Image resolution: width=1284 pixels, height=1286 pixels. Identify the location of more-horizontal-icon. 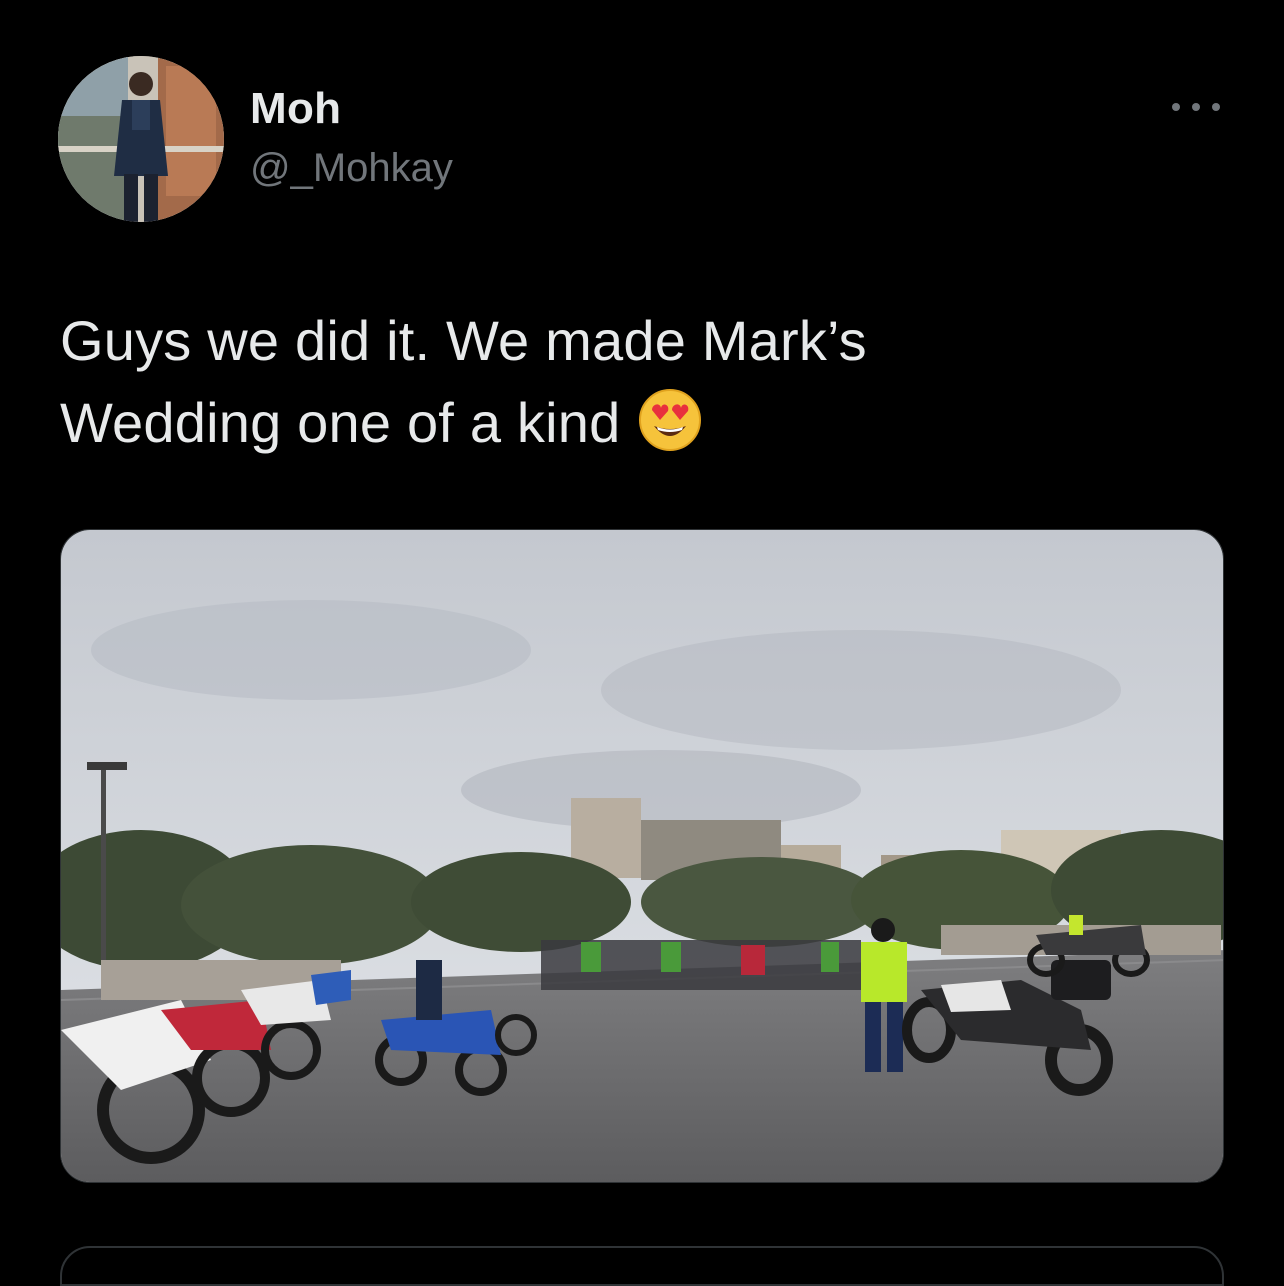
(1176, 107).